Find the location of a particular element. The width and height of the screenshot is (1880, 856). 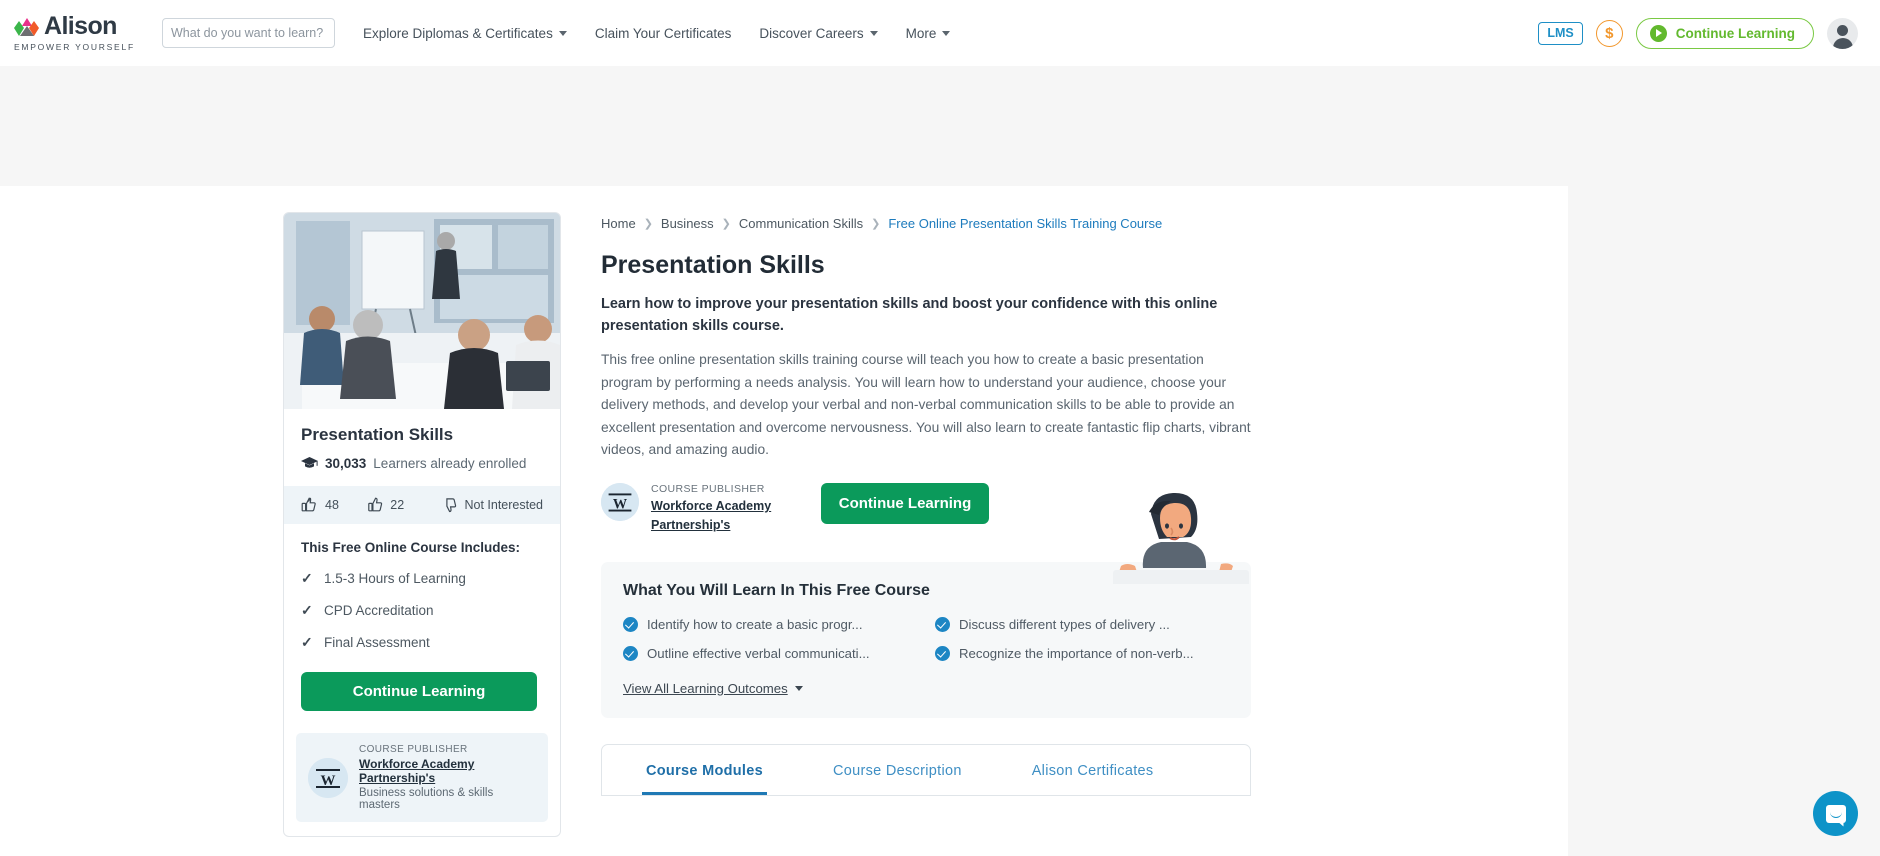

header-continue-learning-button: Continue Learning is located at coordinates (1724, 33).